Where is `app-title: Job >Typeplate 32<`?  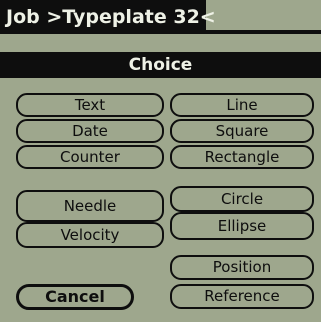
app-title: Job >Typeplate 32< is located at coordinates (108, 17).